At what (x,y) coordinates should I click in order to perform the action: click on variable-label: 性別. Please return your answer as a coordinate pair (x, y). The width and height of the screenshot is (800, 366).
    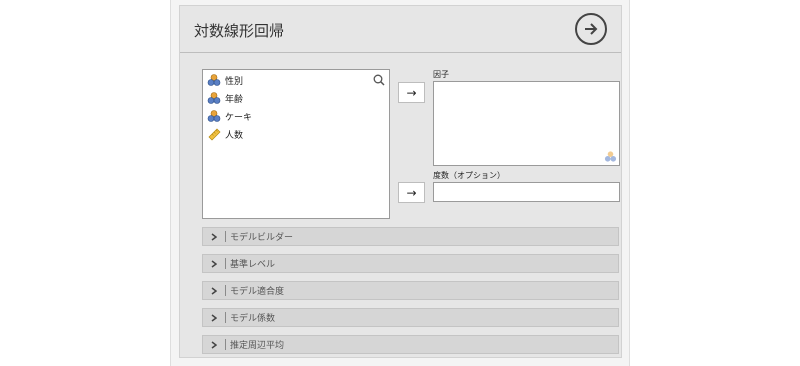
    Looking at the image, I should click on (234, 81).